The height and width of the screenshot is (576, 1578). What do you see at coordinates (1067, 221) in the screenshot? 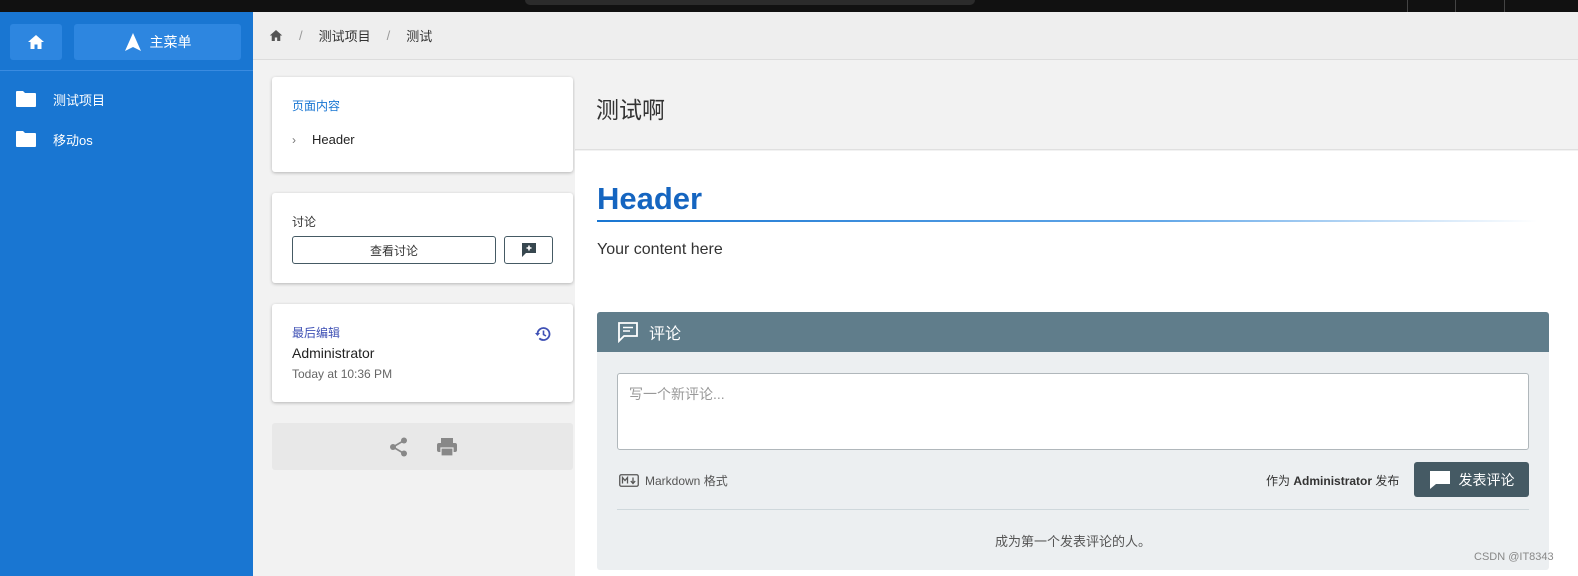
I see `heading-underline` at bounding box center [1067, 221].